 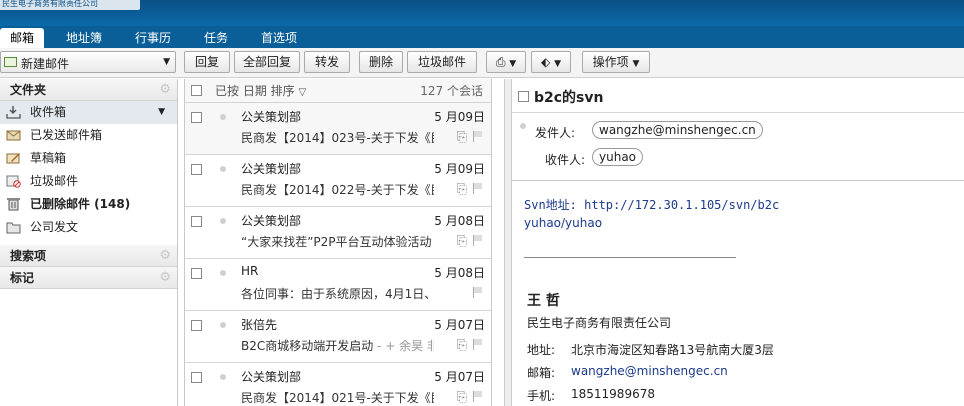 I want to click on tags-section-header: 标记 ⚙, so click(x=88, y=278).